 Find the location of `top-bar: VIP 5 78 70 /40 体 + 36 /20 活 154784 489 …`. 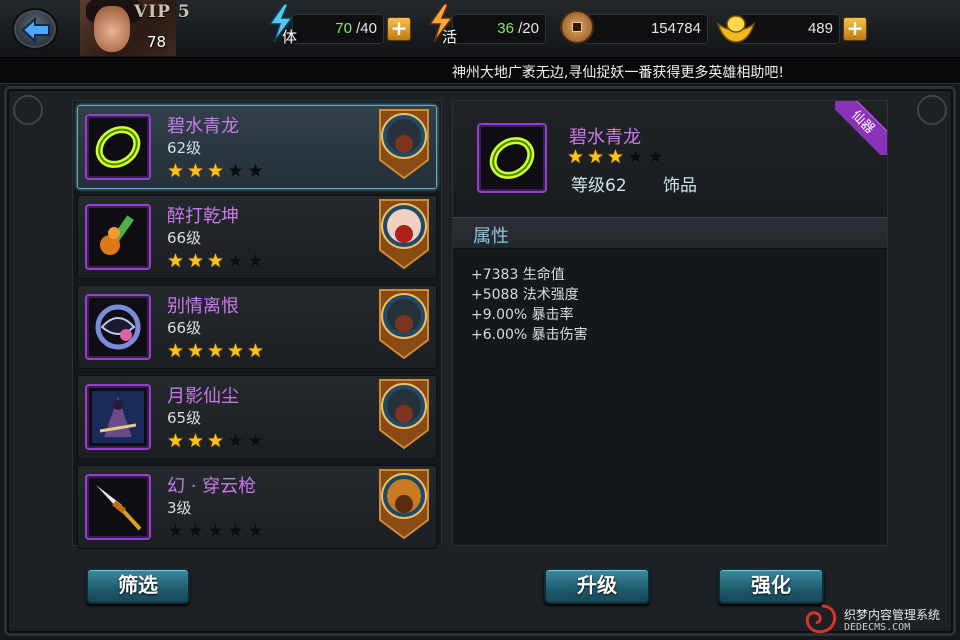

top-bar: VIP 5 78 70 /40 体 + 36 /20 活 154784 489 … is located at coordinates (480, 29).